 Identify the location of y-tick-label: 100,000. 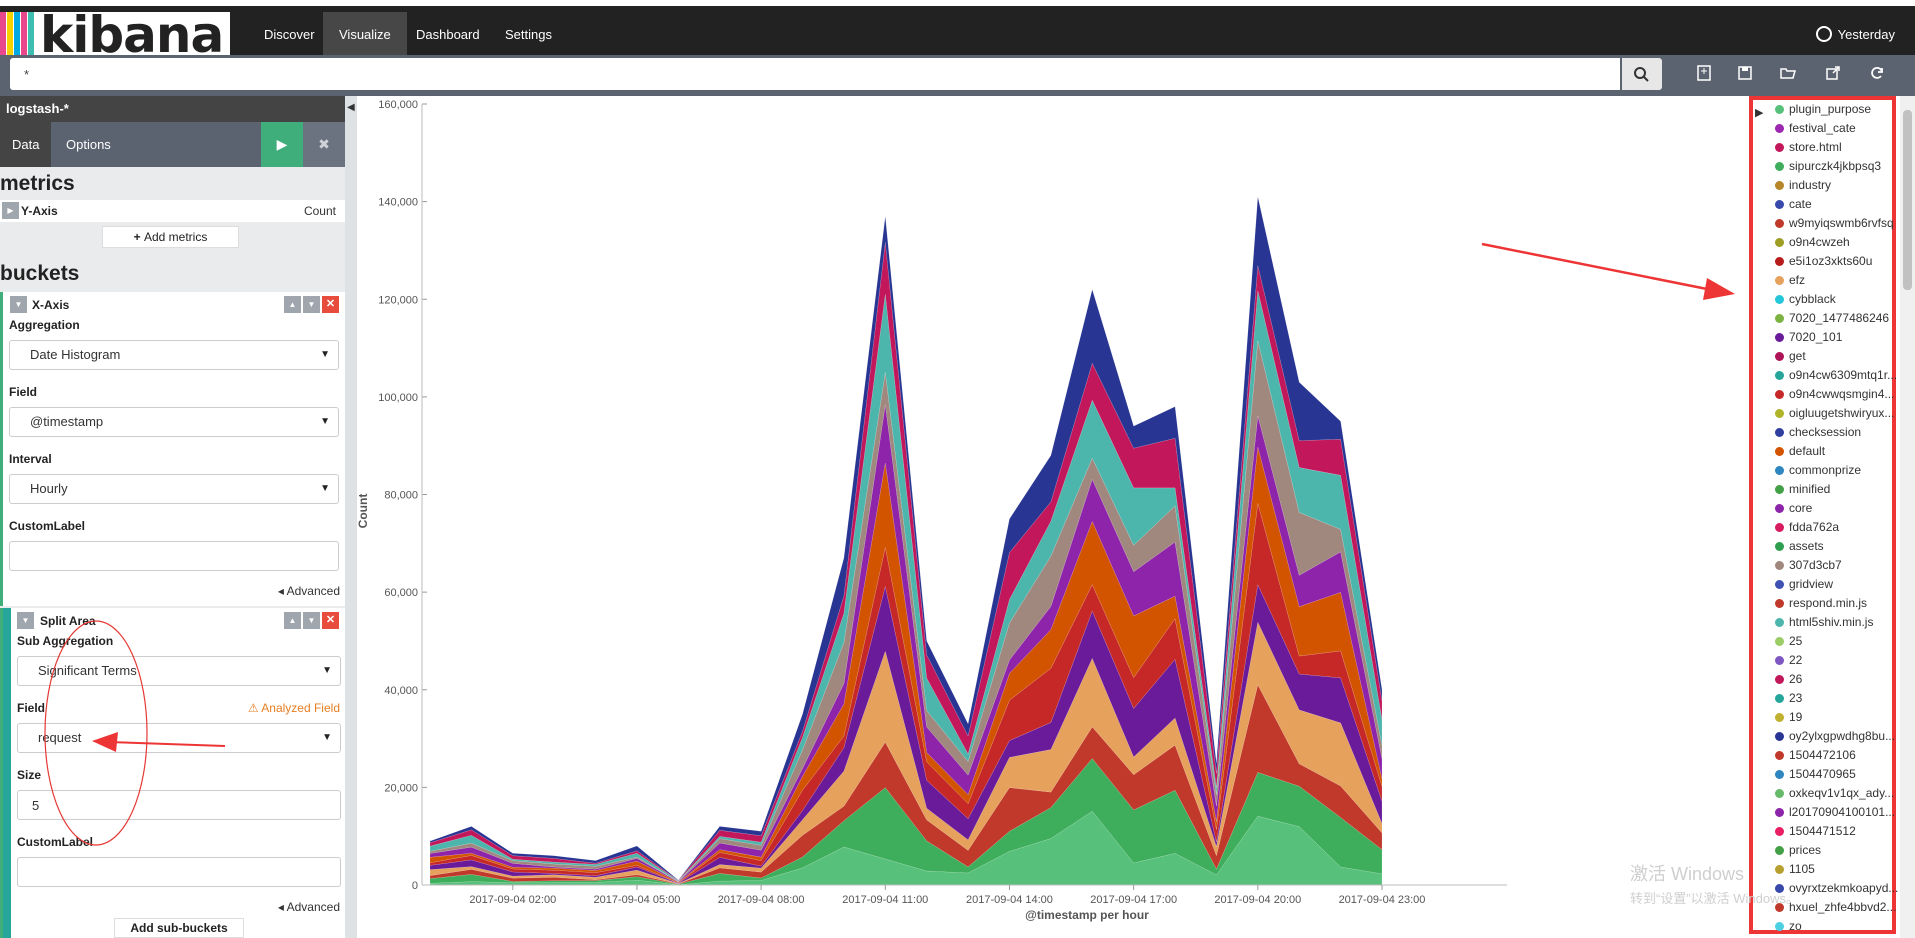
(398, 398).